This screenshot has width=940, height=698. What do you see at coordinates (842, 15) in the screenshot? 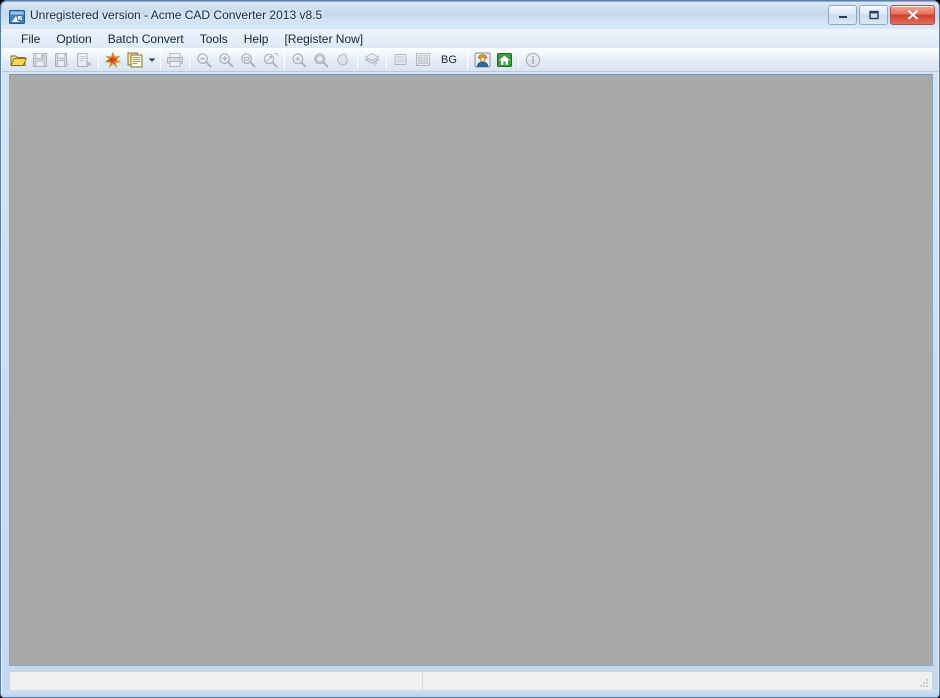
I see `minimize-button` at bounding box center [842, 15].